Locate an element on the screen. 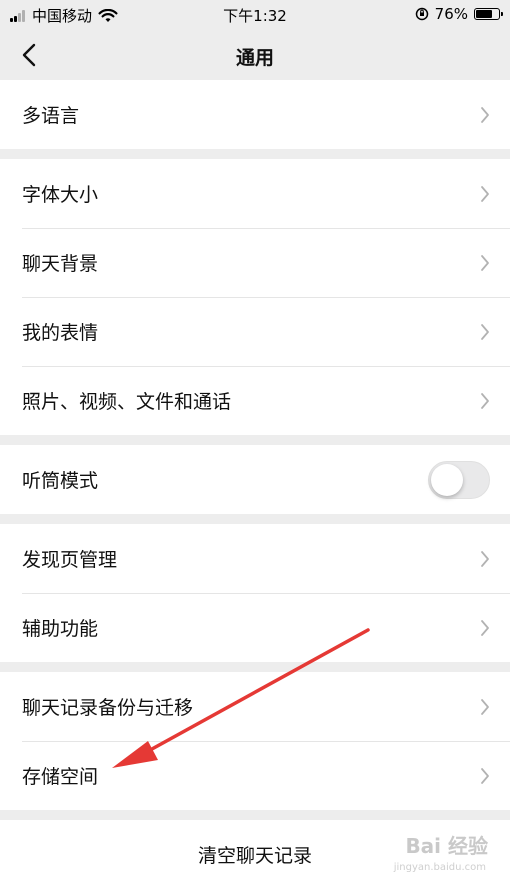  watermark-logo: Bai 经验 is located at coordinates (446, 846).